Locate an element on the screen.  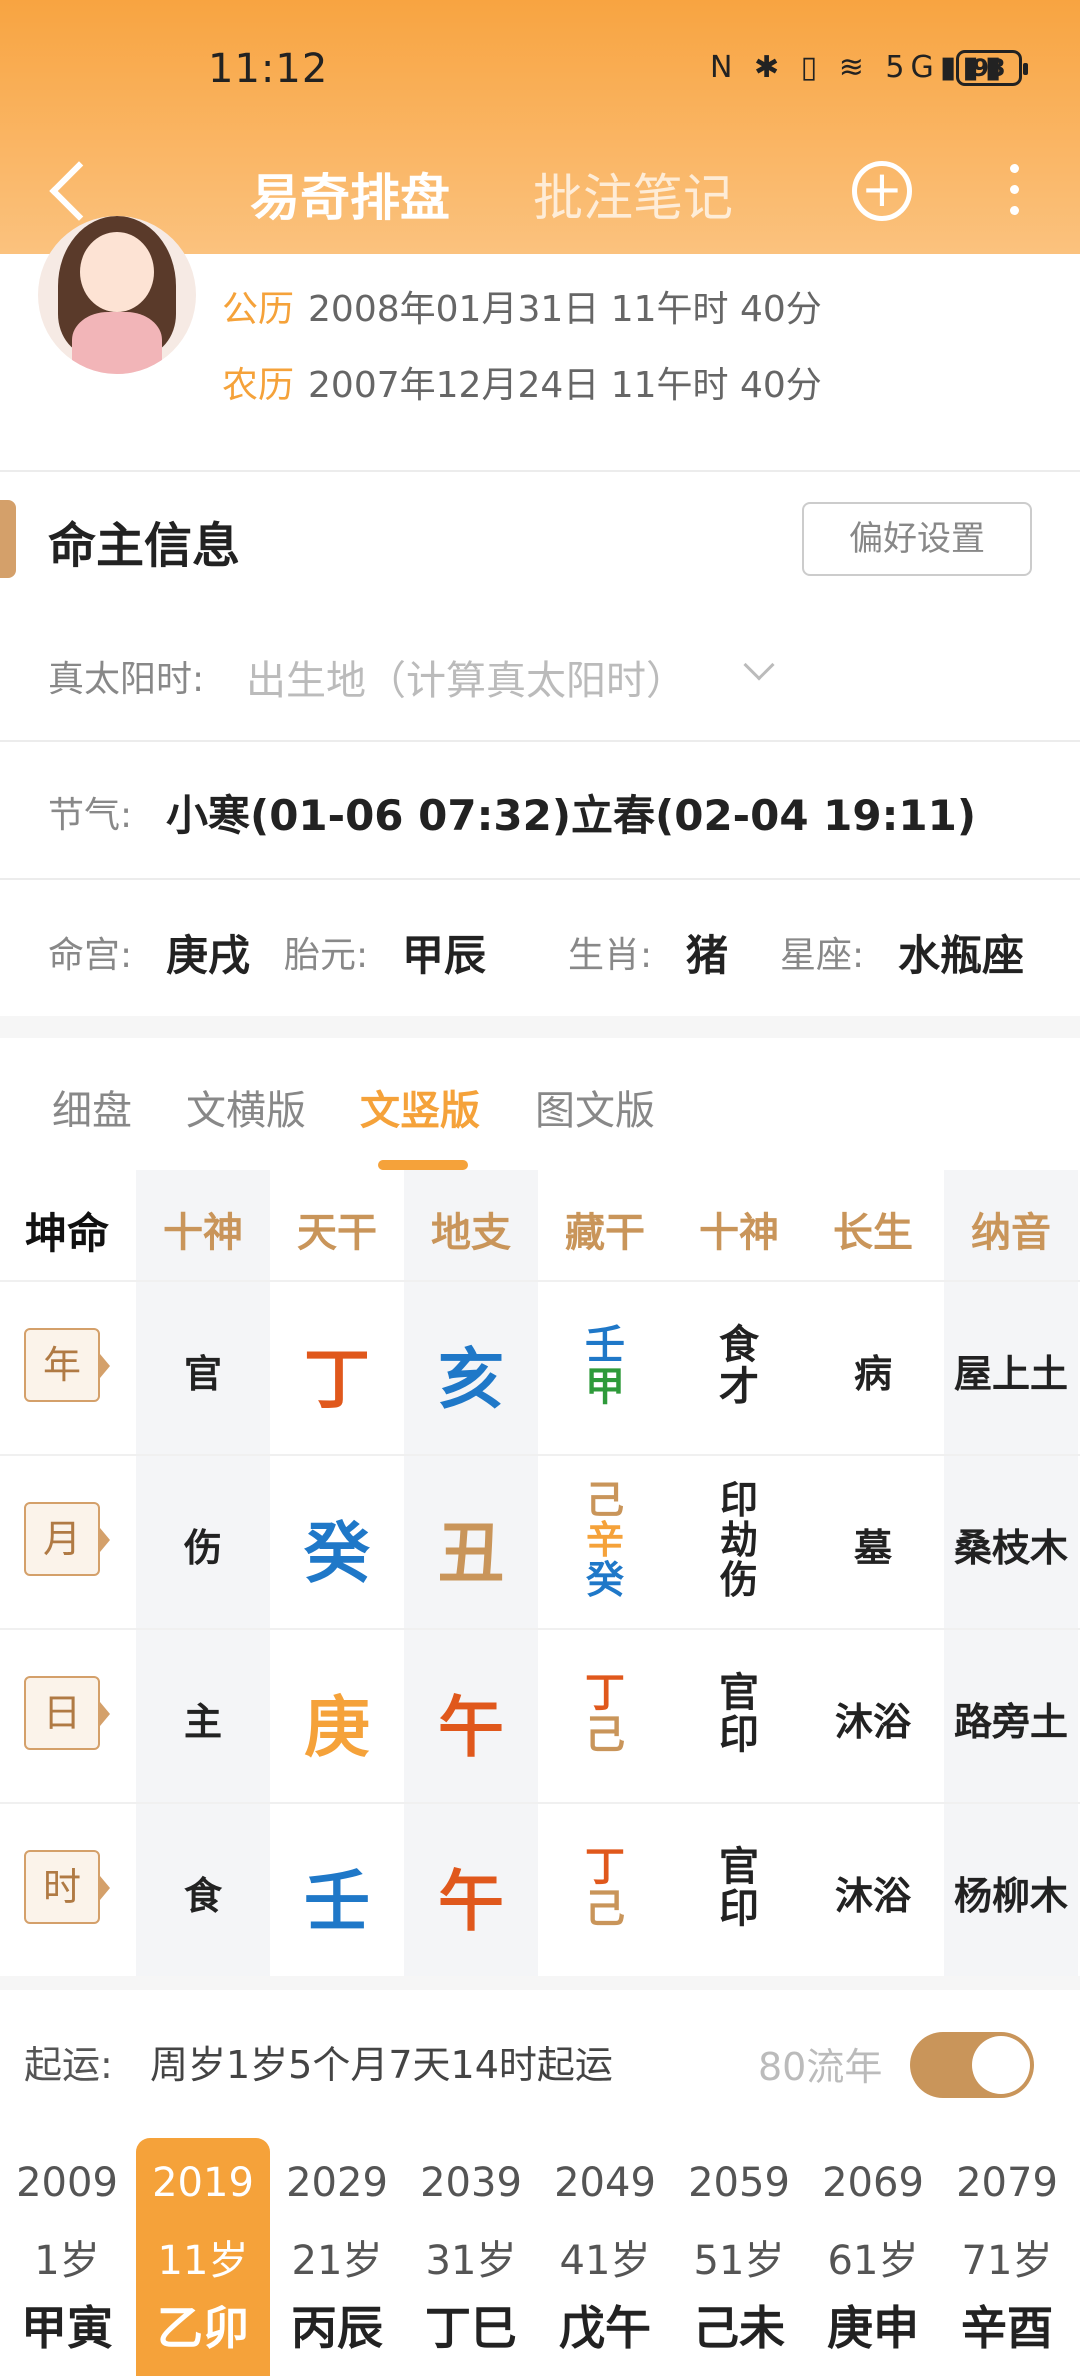
solar-date: 公历 2008年01月31日 11午时 40分 is located at coordinates (522, 306).